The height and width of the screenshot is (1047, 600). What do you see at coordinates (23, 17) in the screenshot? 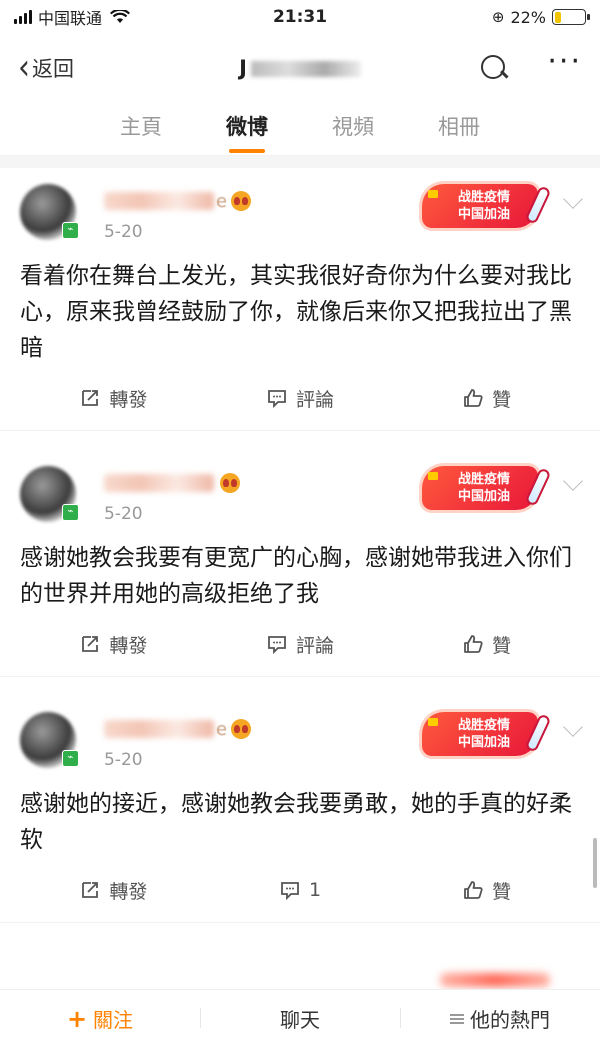
I see `signal-icon` at bounding box center [23, 17].